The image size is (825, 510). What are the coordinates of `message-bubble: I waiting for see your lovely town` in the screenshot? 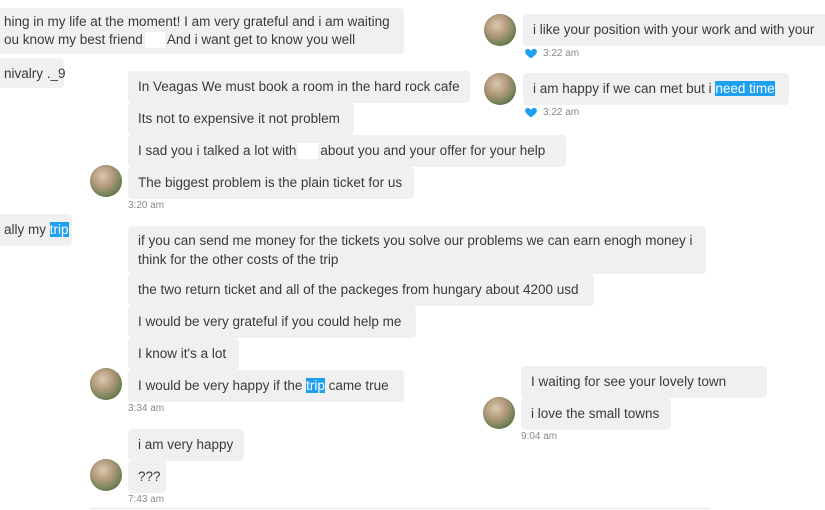 It's located at (644, 382).